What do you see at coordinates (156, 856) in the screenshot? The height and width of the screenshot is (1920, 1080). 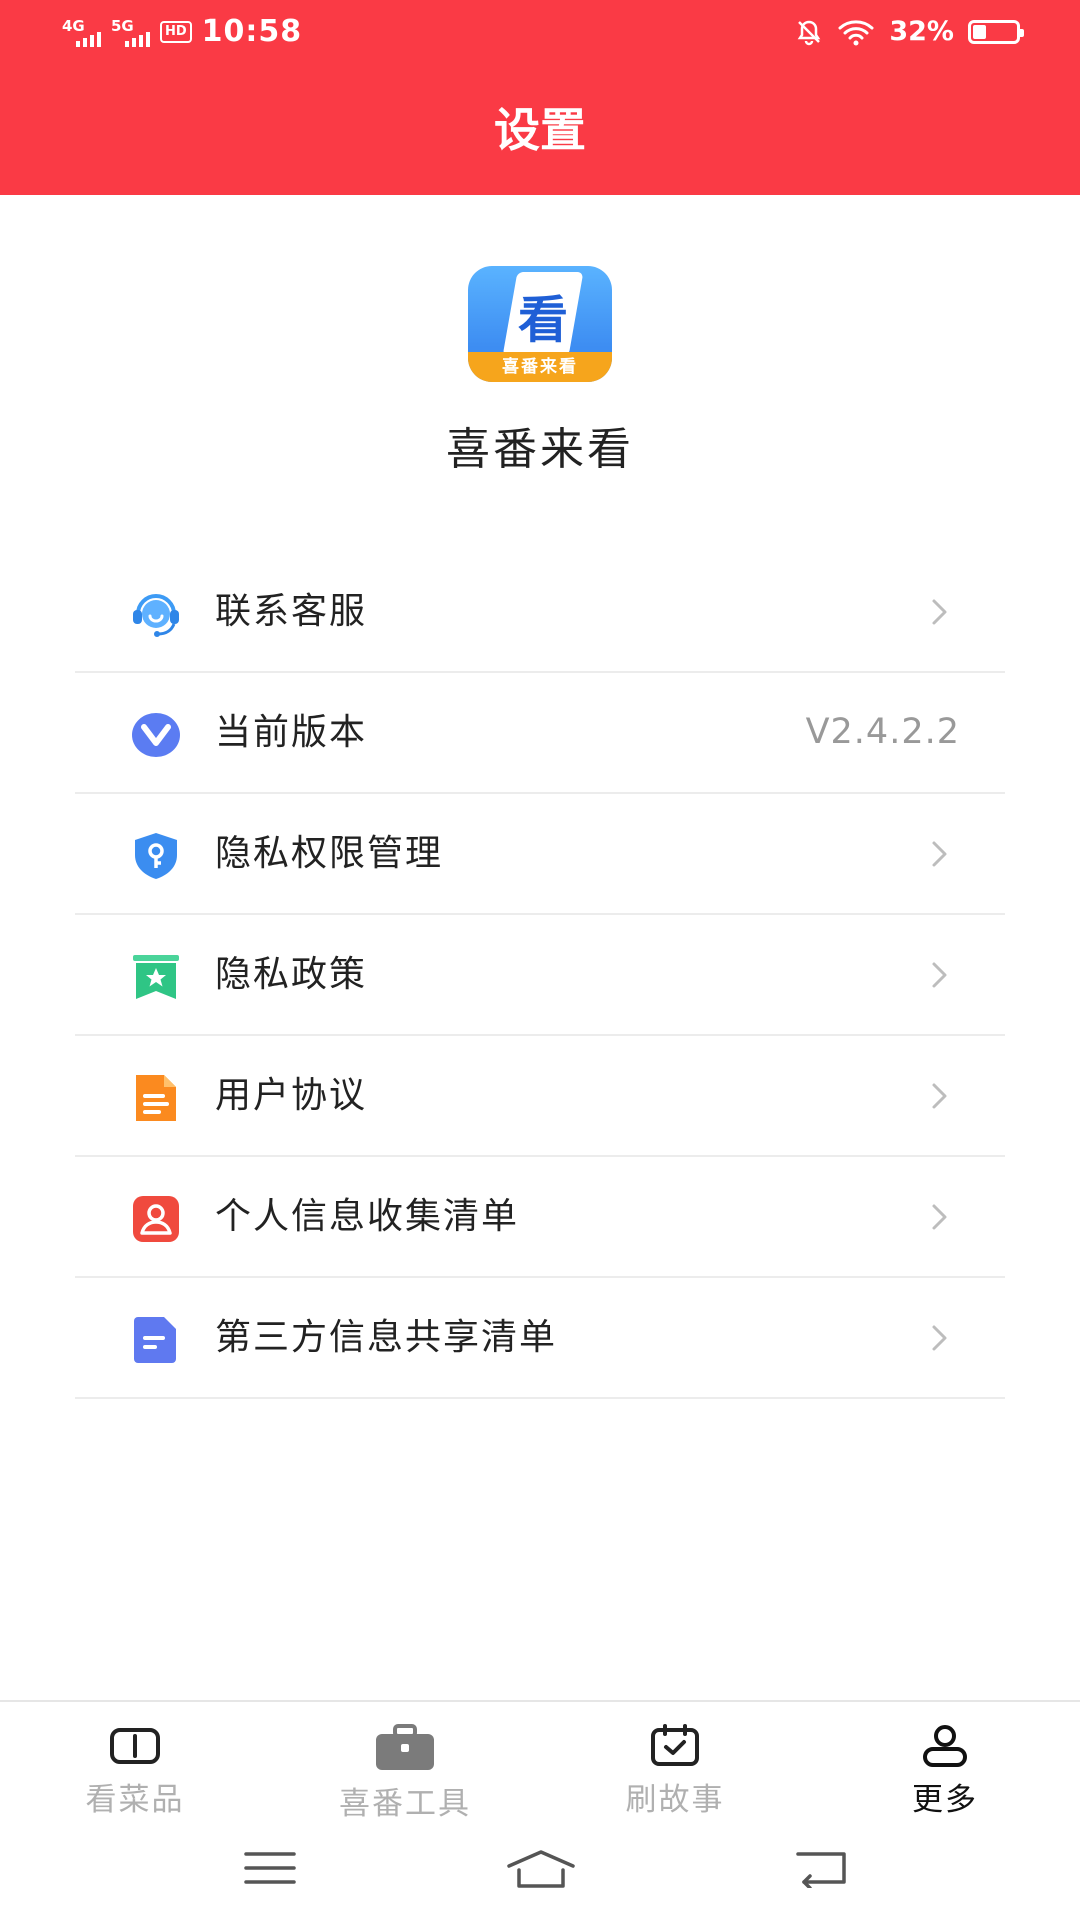 I see `privacy-shield-icon` at bounding box center [156, 856].